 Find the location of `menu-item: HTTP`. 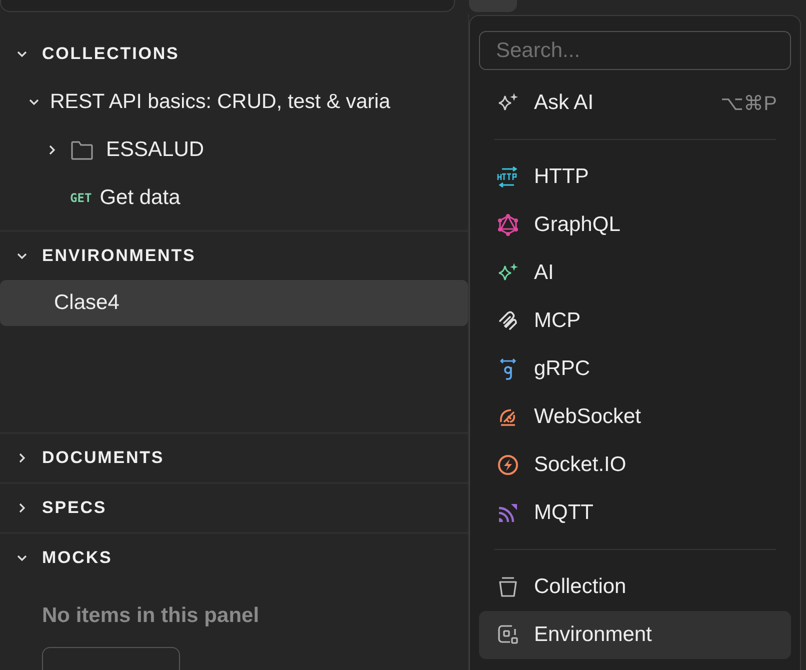

menu-item: HTTP is located at coordinates (635, 177).